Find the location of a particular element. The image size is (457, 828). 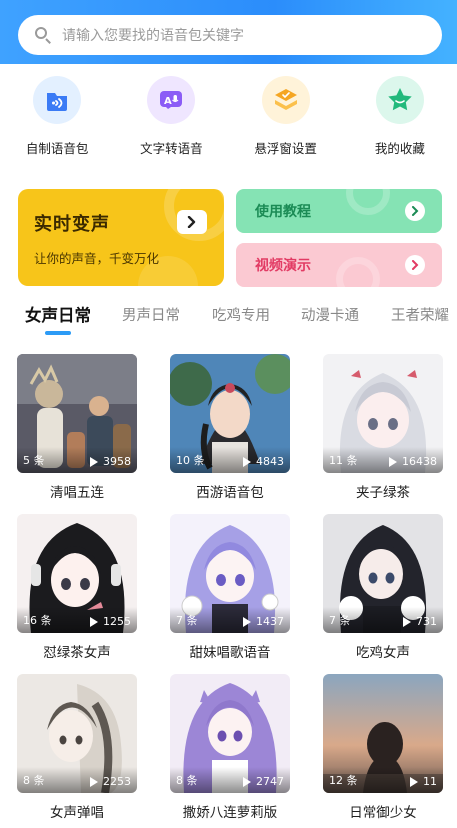

tab-male-daily: 男声日常 is located at coordinates (151, 314).